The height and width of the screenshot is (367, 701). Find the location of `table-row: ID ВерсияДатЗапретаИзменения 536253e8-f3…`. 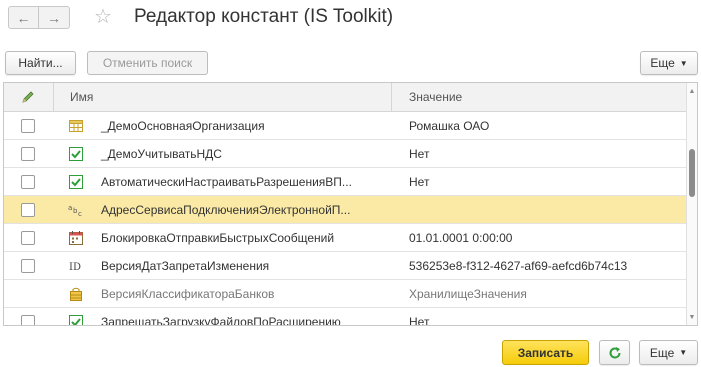

table-row: ID ВерсияДатЗапретаИзменения 536253e8-f3… is located at coordinates (346, 266).